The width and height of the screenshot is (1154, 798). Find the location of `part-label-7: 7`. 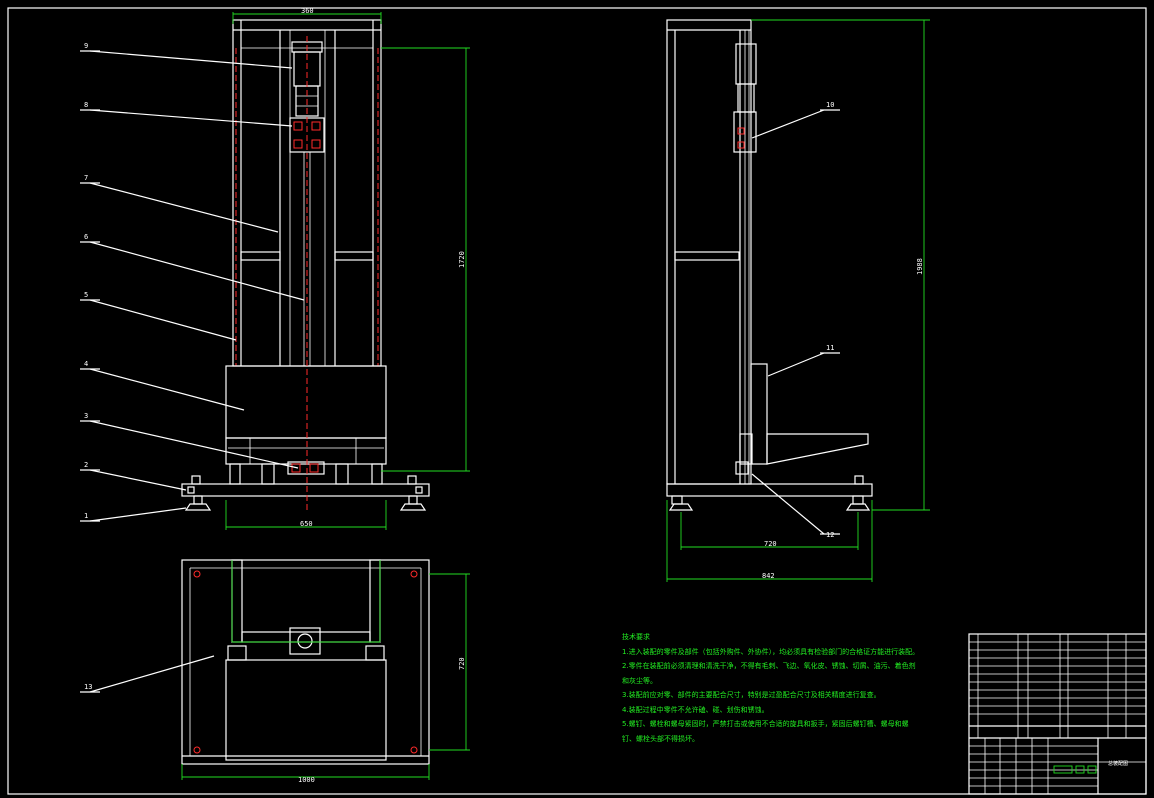

part-label-7: 7 is located at coordinates (86, 178).